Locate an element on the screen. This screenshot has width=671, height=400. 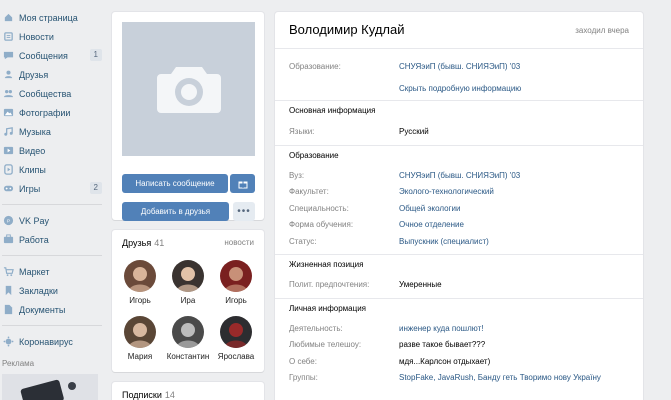
friends-count: 41 is located at coordinates (159, 243).